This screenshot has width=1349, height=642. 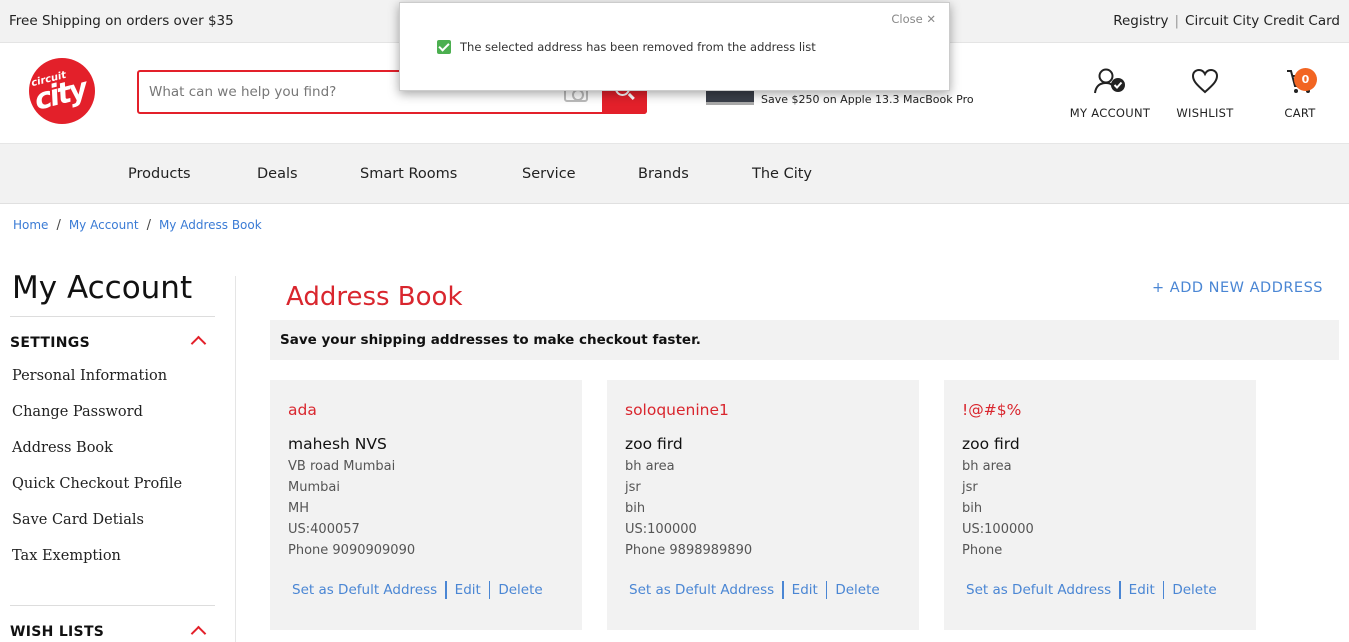 I want to click on my-account-label: MY ACCOUNT, so click(x=1110, y=113).